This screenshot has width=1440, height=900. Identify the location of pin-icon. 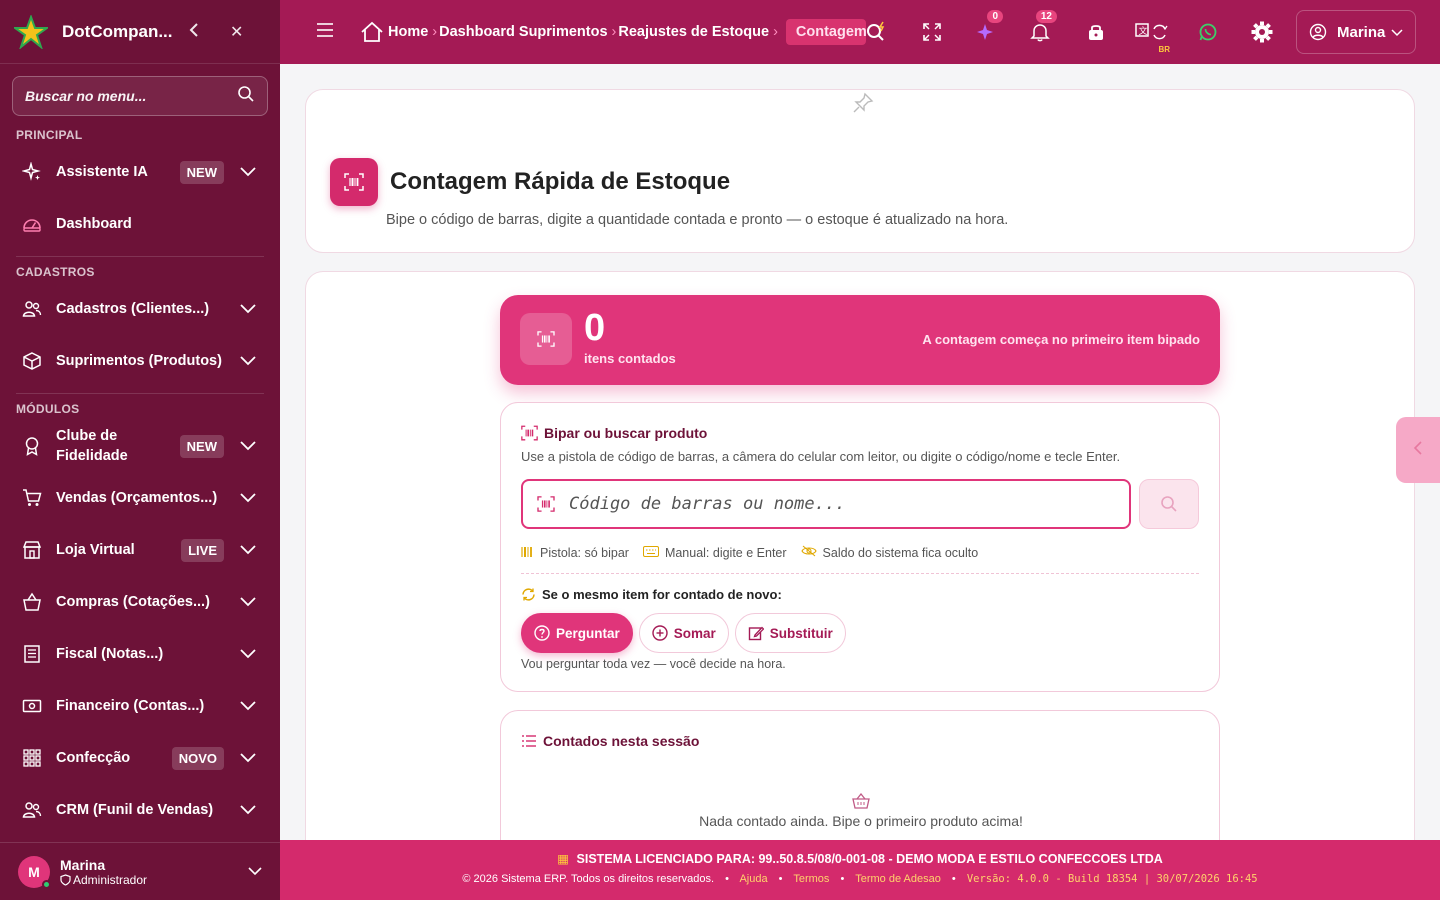
(863, 105).